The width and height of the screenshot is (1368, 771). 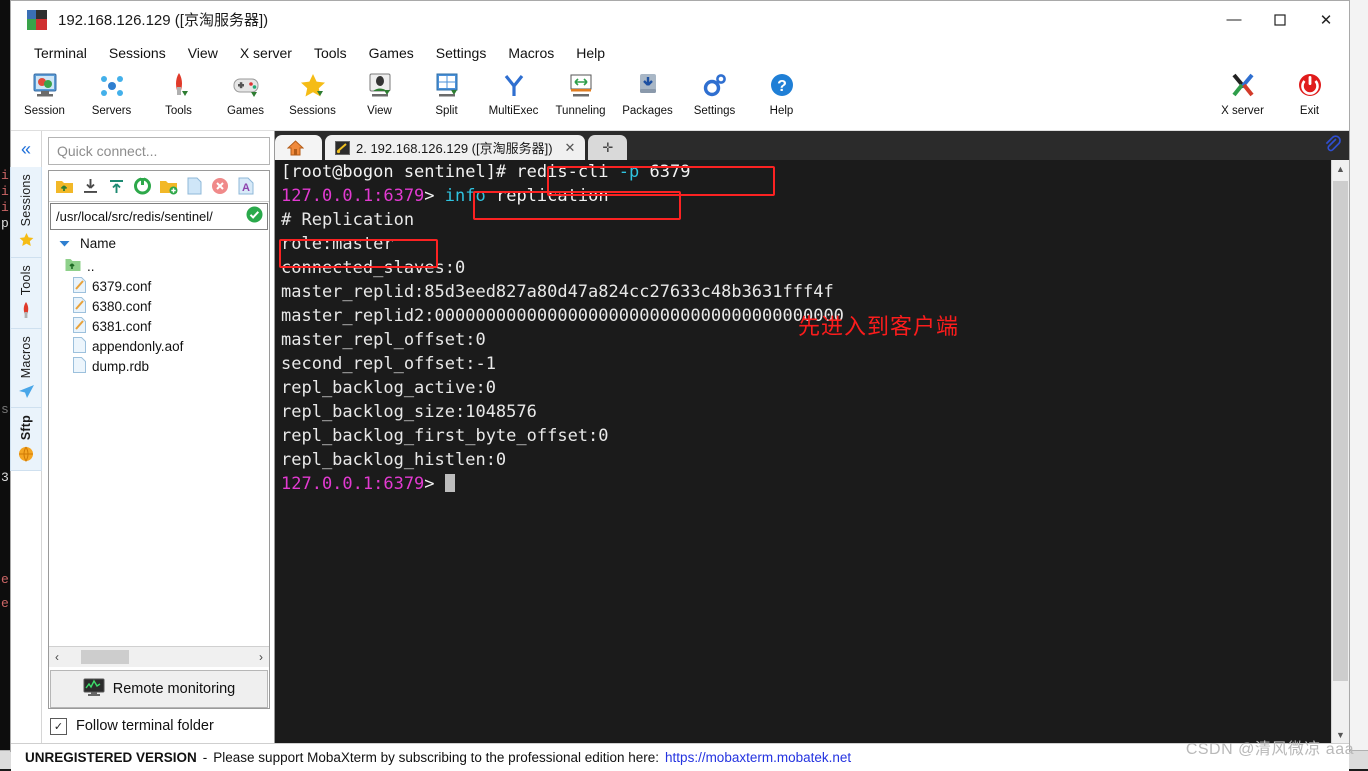 I want to click on ribbon-tab-sessions: Sessions, so click(x=26, y=213).